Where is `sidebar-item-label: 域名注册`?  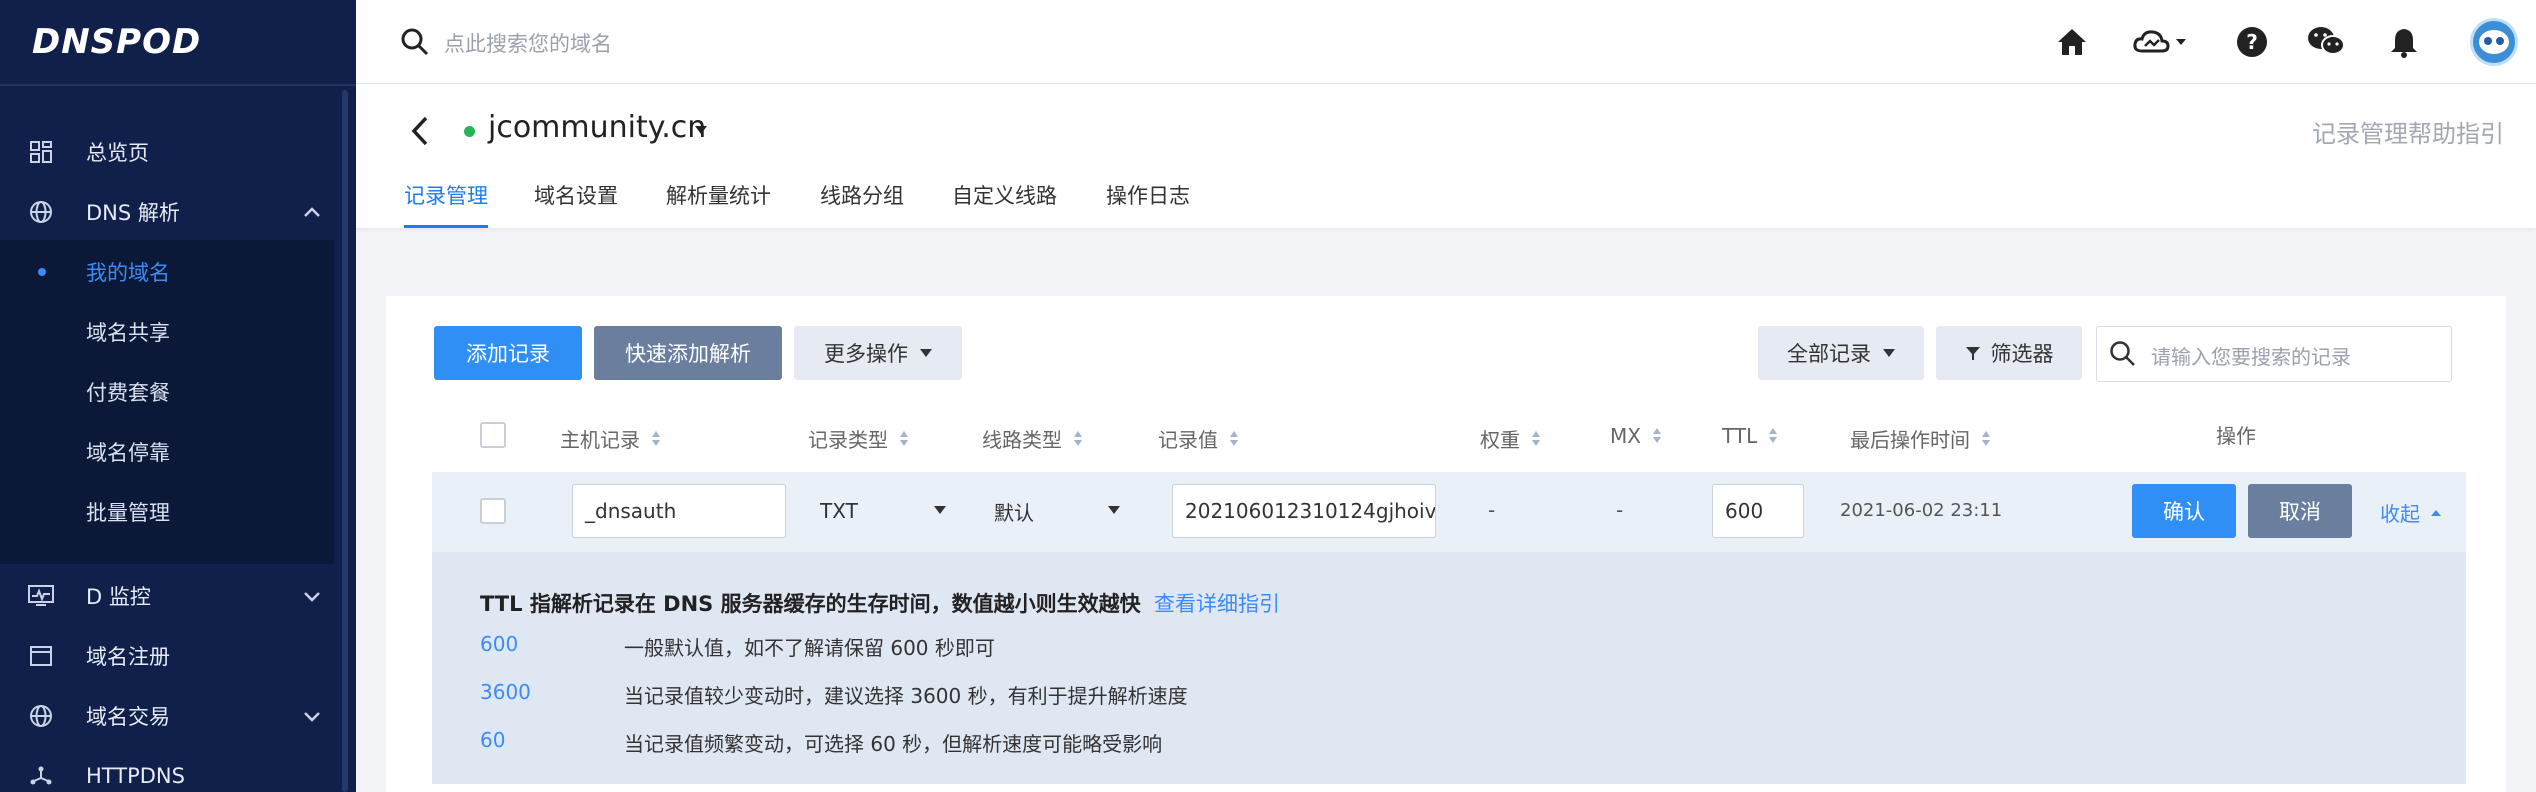 sidebar-item-label: 域名注册 is located at coordinates (128, 657).